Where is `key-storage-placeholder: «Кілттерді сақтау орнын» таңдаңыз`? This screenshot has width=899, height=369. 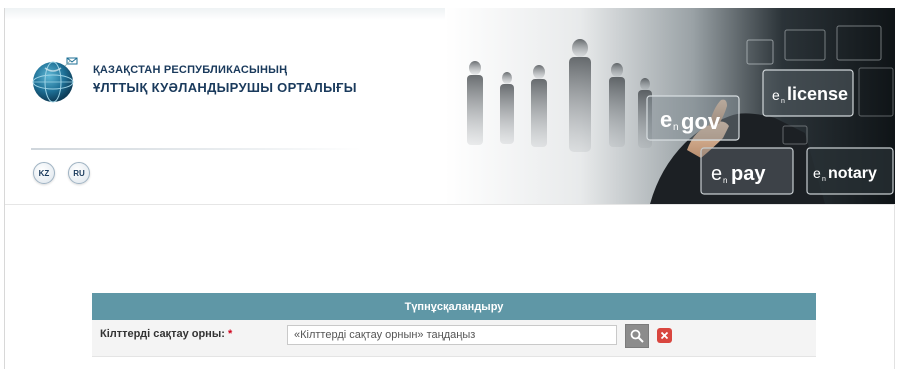
key-storage-placeholder: «Кілттерді сақтау орнын» таңдаңыз is located at coordinates (385, 335).